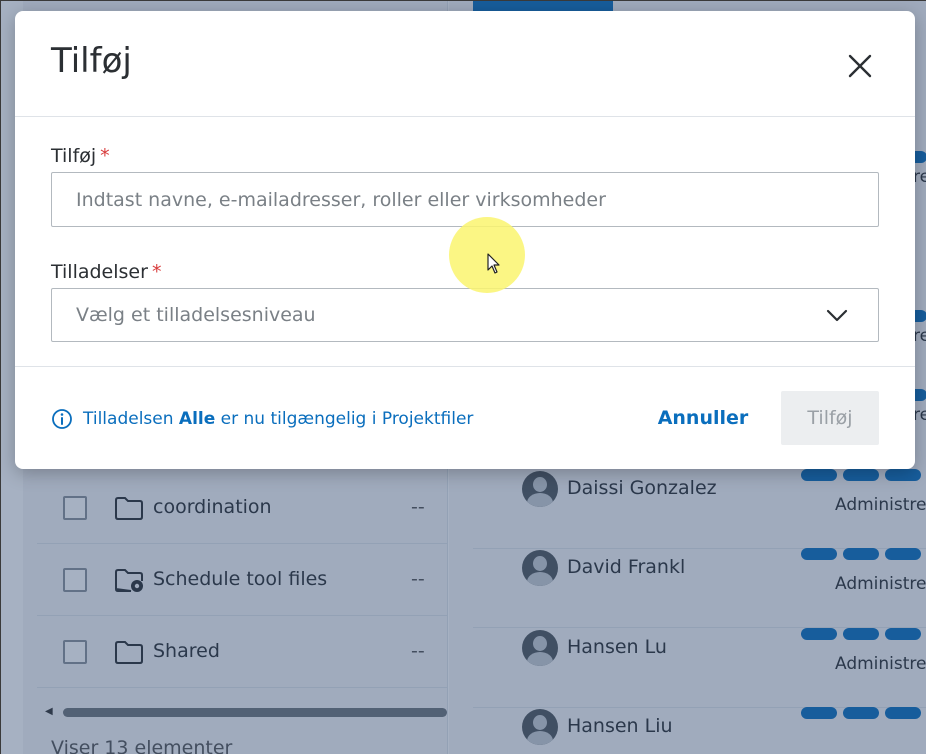 The image size is (926, 754). I want to click on footer-divider, so click(465, 366).